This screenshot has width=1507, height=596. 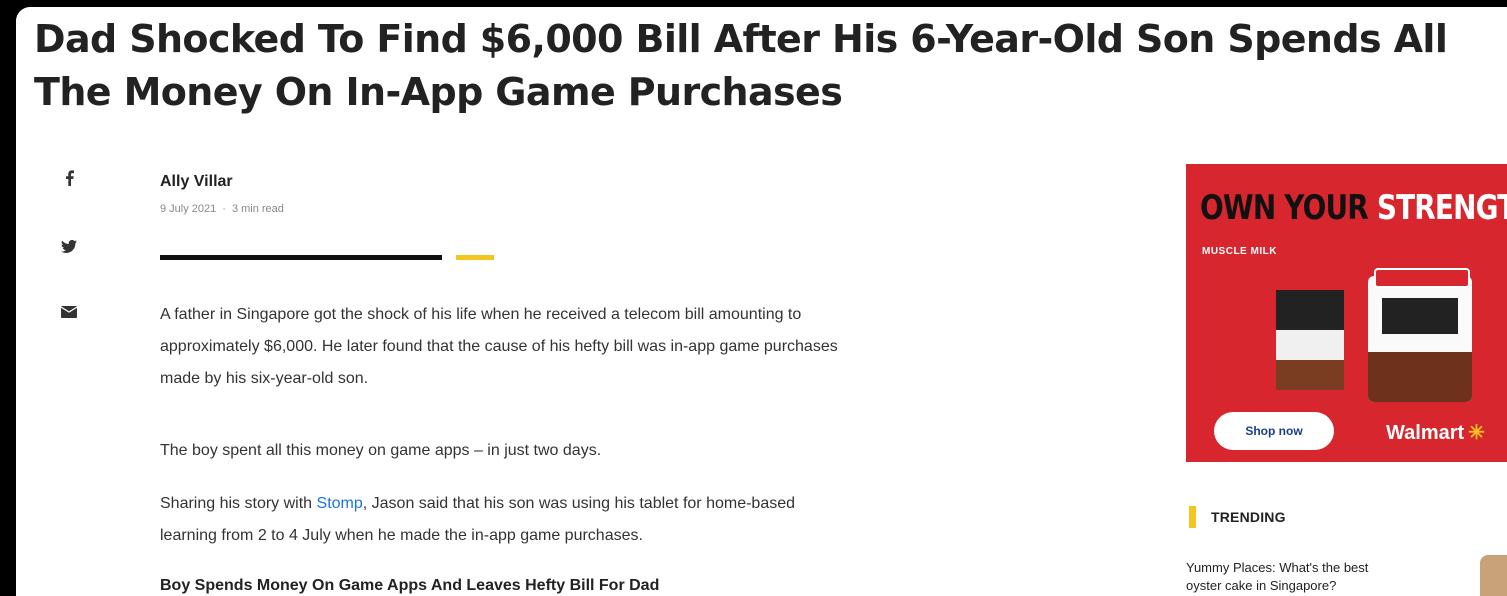 I want to click on twitter-icon, so click(x=69, y=246).